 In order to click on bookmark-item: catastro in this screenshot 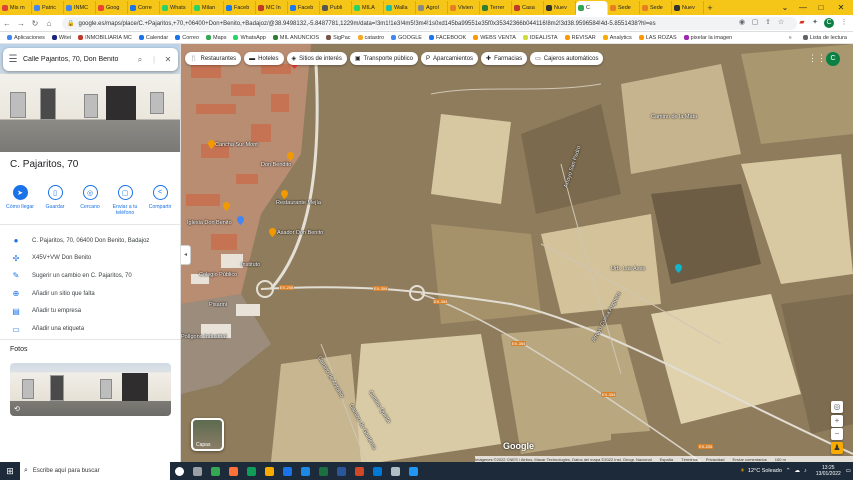, I will do `click(370, 38)`.